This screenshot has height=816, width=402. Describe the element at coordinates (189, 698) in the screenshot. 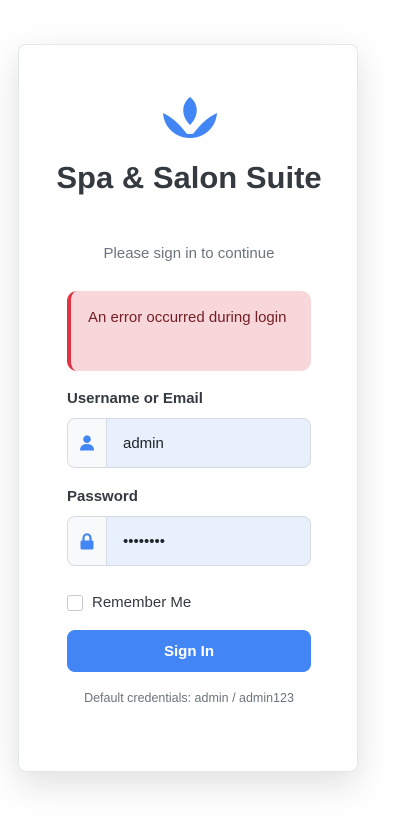

I see `credentials-hint: Default credentials: admin / admin123` at that location.